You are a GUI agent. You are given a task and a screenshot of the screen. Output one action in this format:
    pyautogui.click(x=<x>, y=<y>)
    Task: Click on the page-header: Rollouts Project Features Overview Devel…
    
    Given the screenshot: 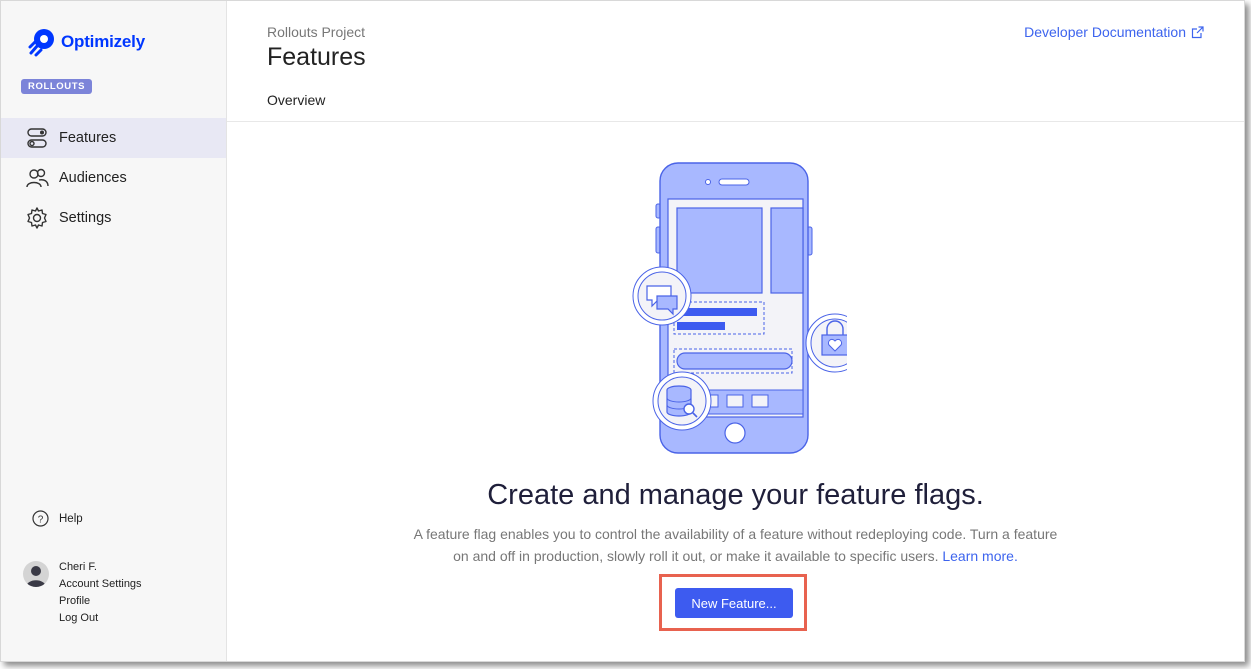 What is the action you would take?
    pyautogui.click(x=735, y=61)
    